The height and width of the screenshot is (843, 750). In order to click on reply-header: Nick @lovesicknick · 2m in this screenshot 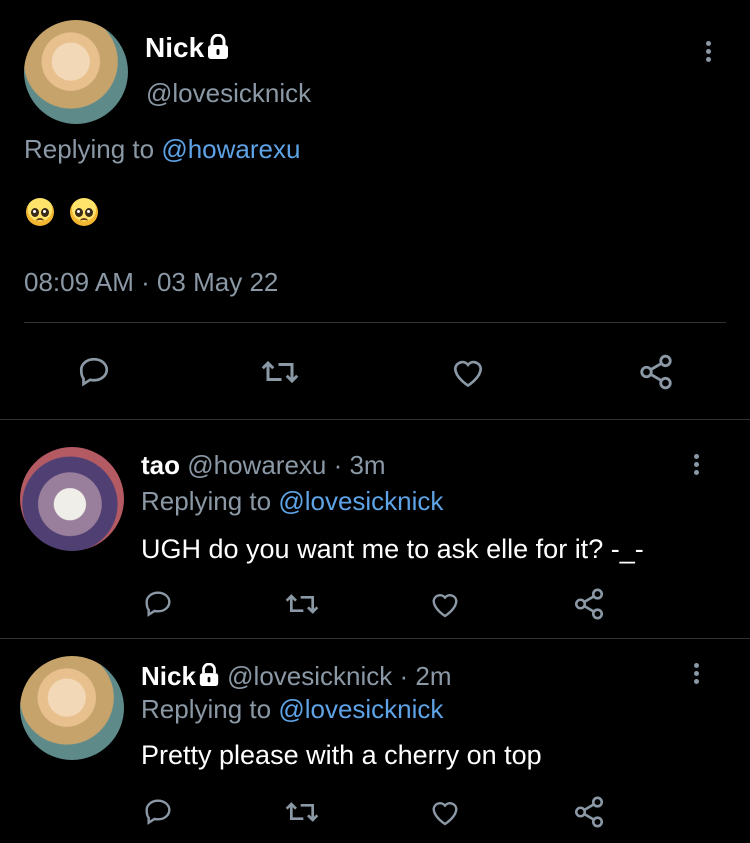, I will do `click(296, 676)`.